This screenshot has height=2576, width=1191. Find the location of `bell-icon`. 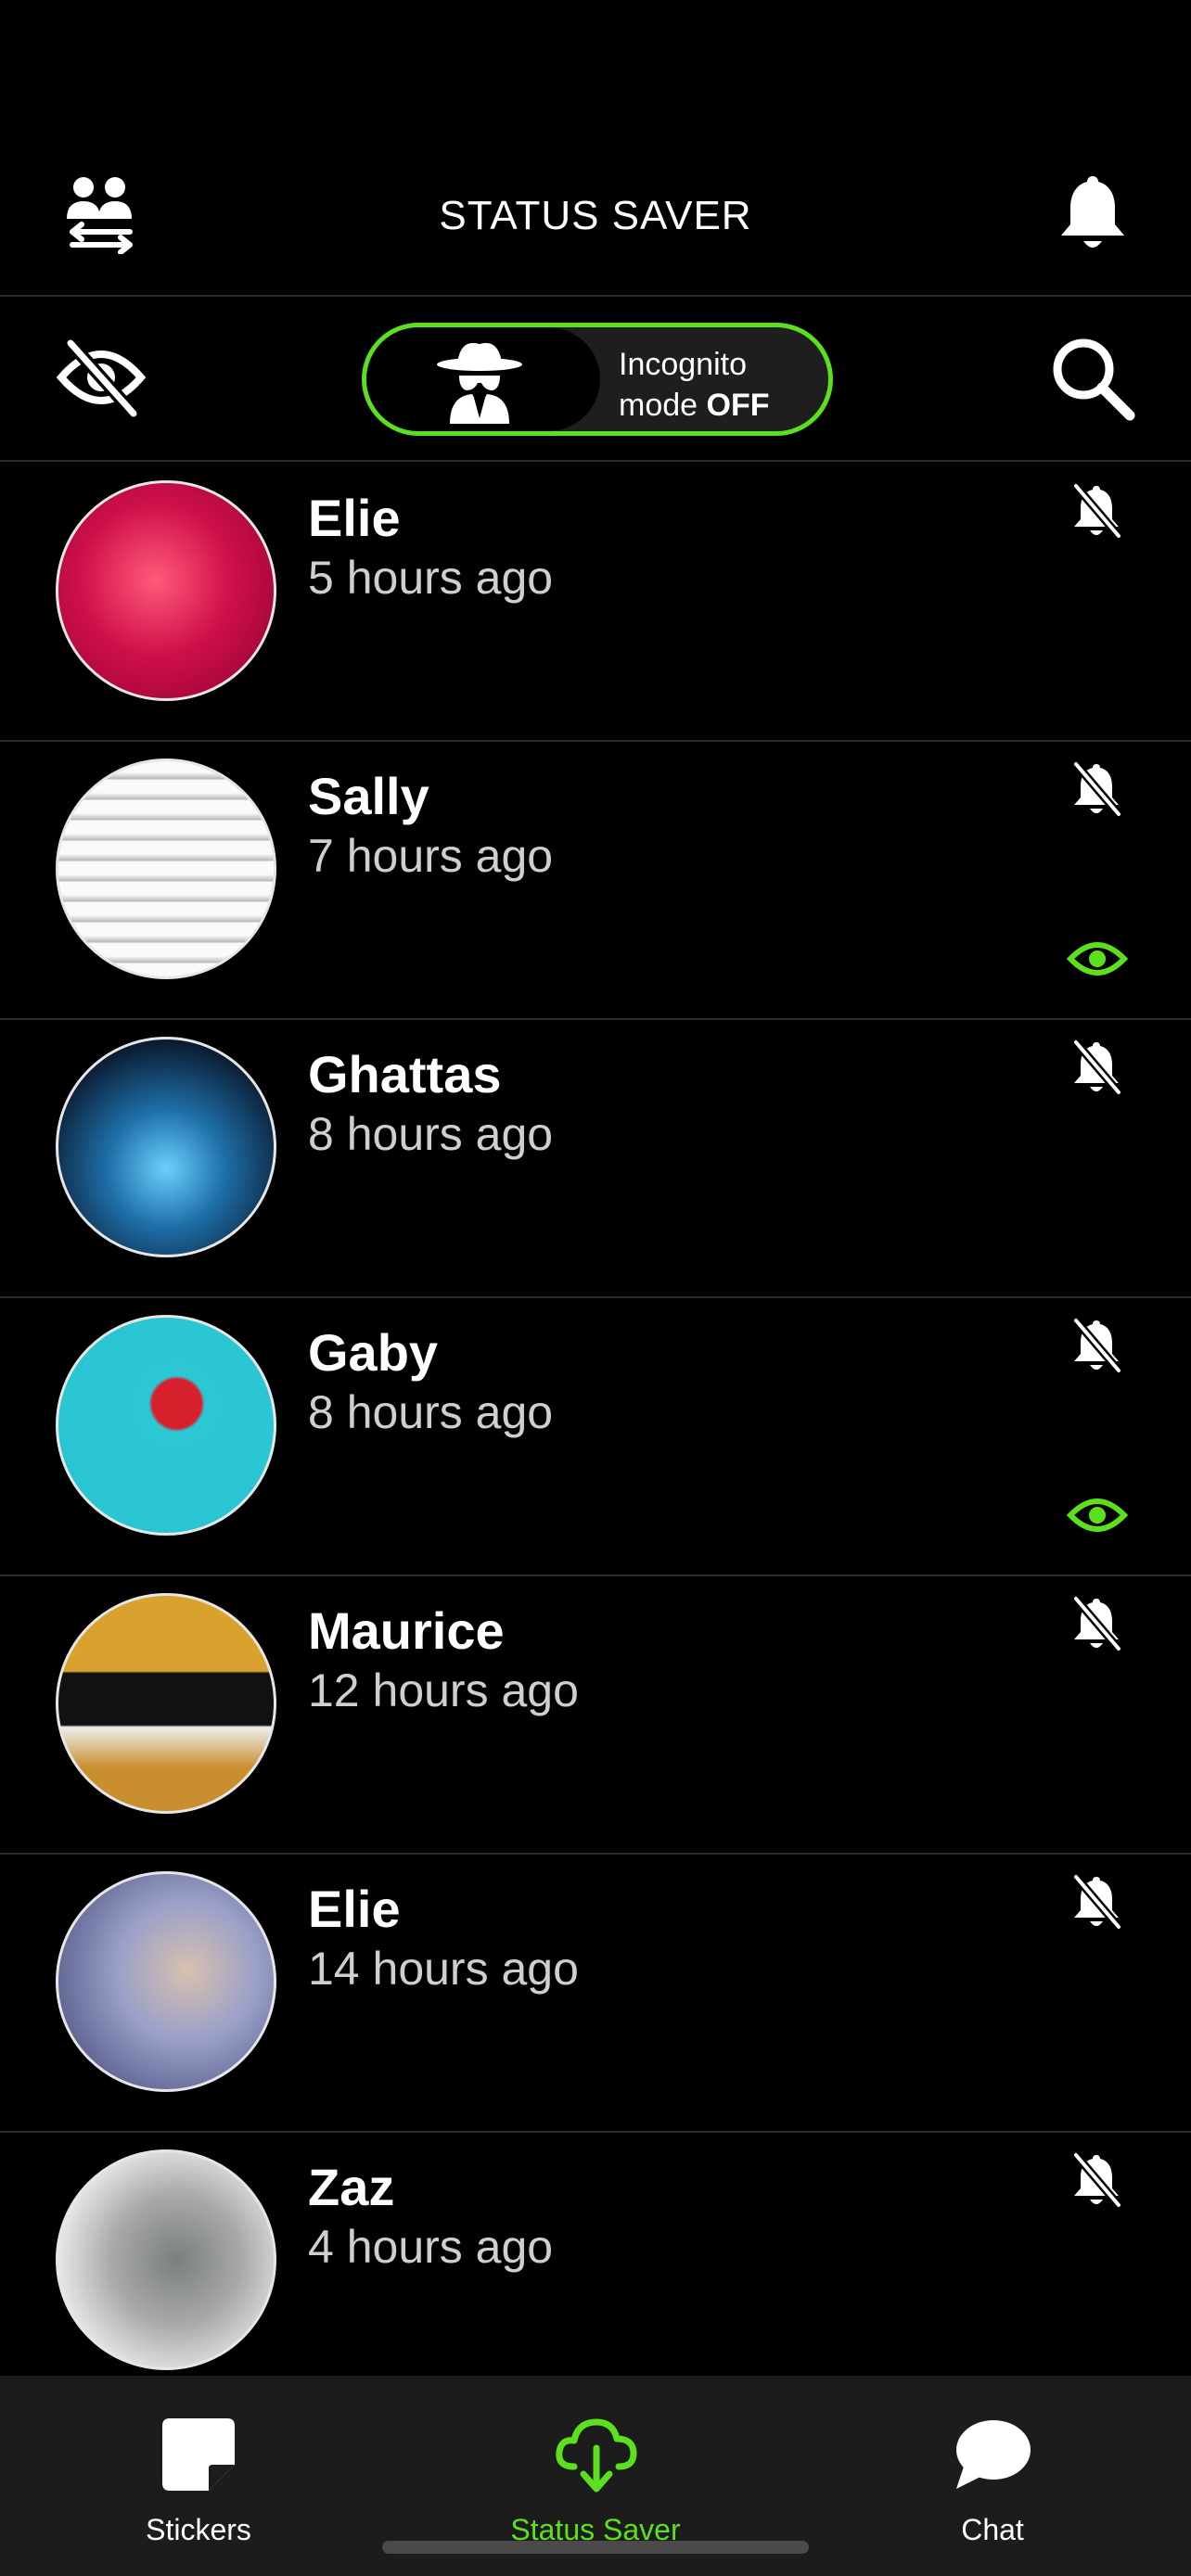

bell-icon is located at coordinates (1093, 212).